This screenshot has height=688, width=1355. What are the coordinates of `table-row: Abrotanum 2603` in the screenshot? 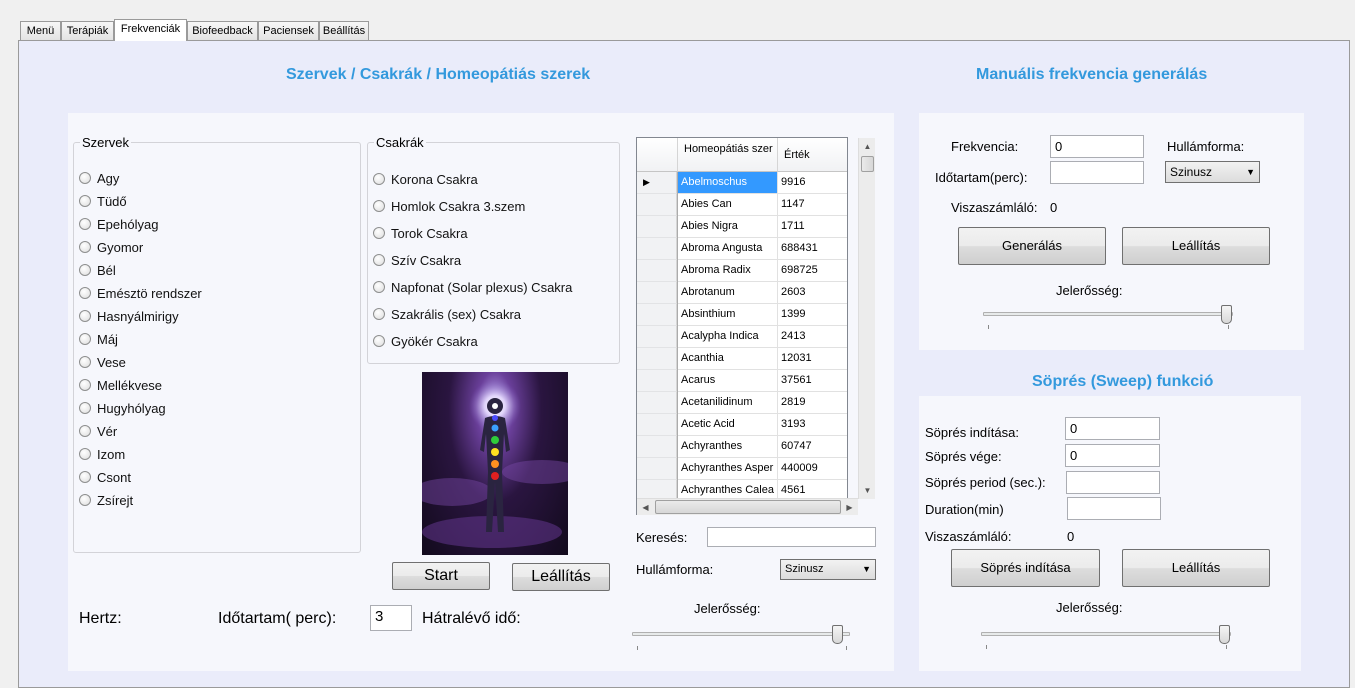 It's located at (742, 293).